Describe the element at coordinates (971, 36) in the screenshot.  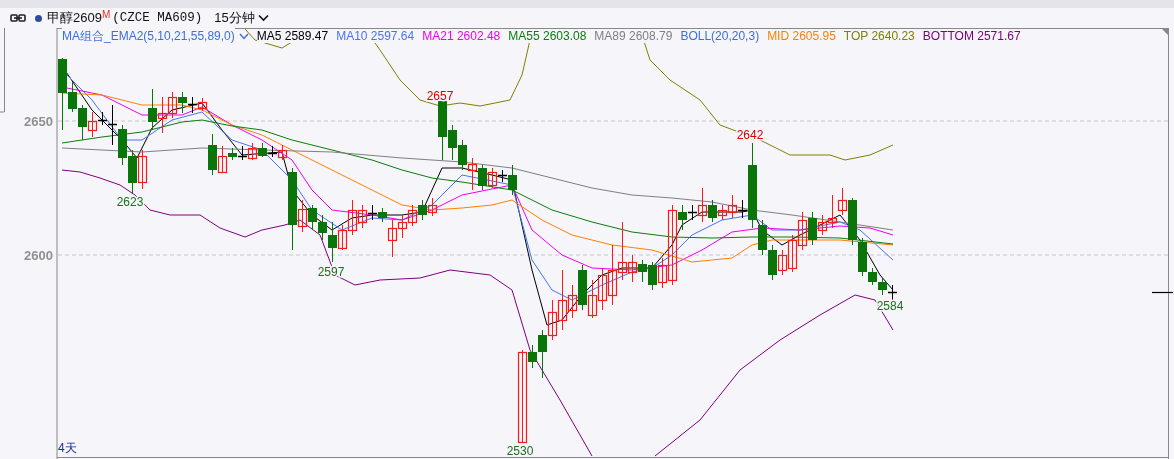
I see `indicator-value: BOTTOM 2571.67` at that location.